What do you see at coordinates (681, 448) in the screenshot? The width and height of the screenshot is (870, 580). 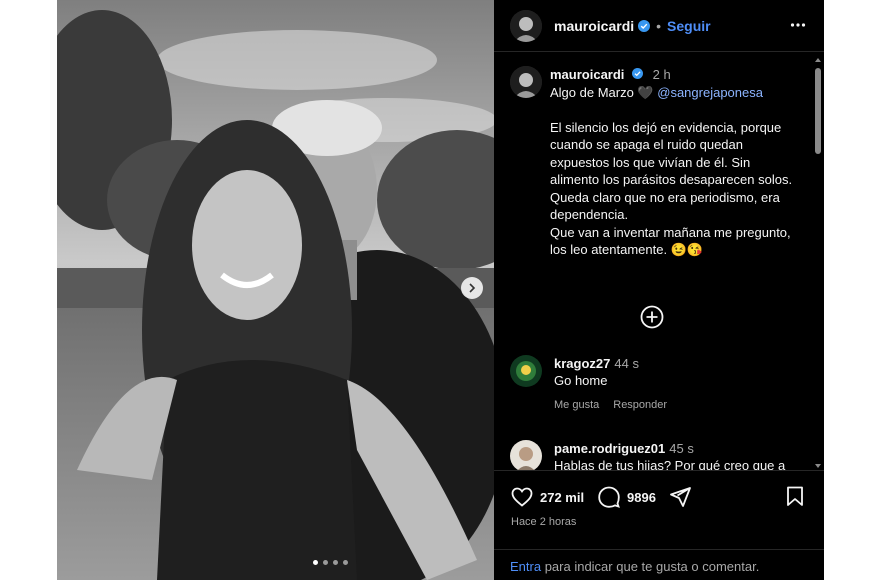 I see `comment-time: 45 s` at bounding box center [681, 448].